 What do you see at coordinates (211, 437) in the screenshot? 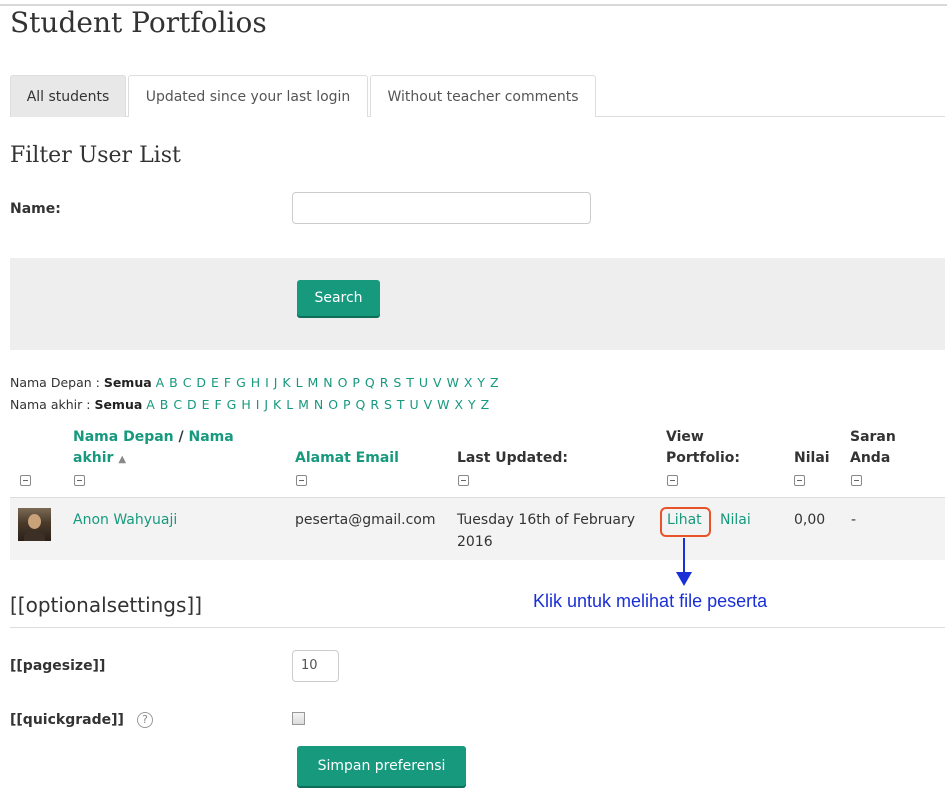
I see `sort-last-name-link: Nama` at bounding box center [211, 437].